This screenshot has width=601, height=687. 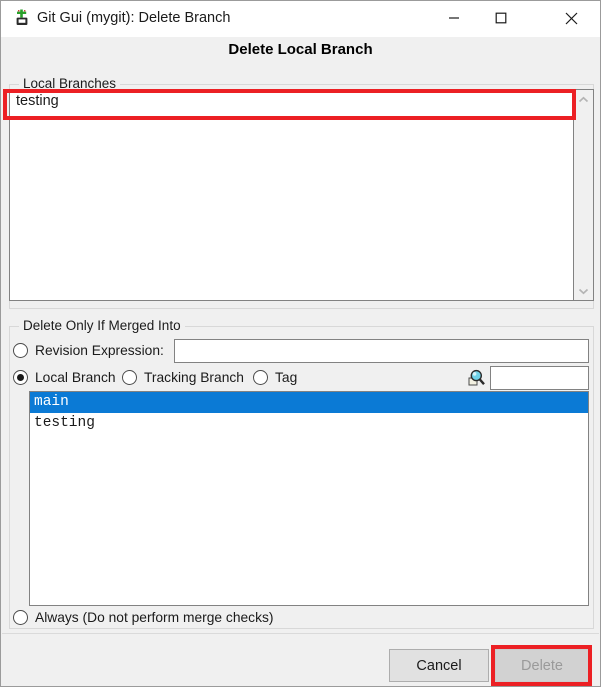 What do you see at coordinates (99, 350) in the screenshot?
I see `radio-label: Revision Expression:` at bounding box center [99, 350].